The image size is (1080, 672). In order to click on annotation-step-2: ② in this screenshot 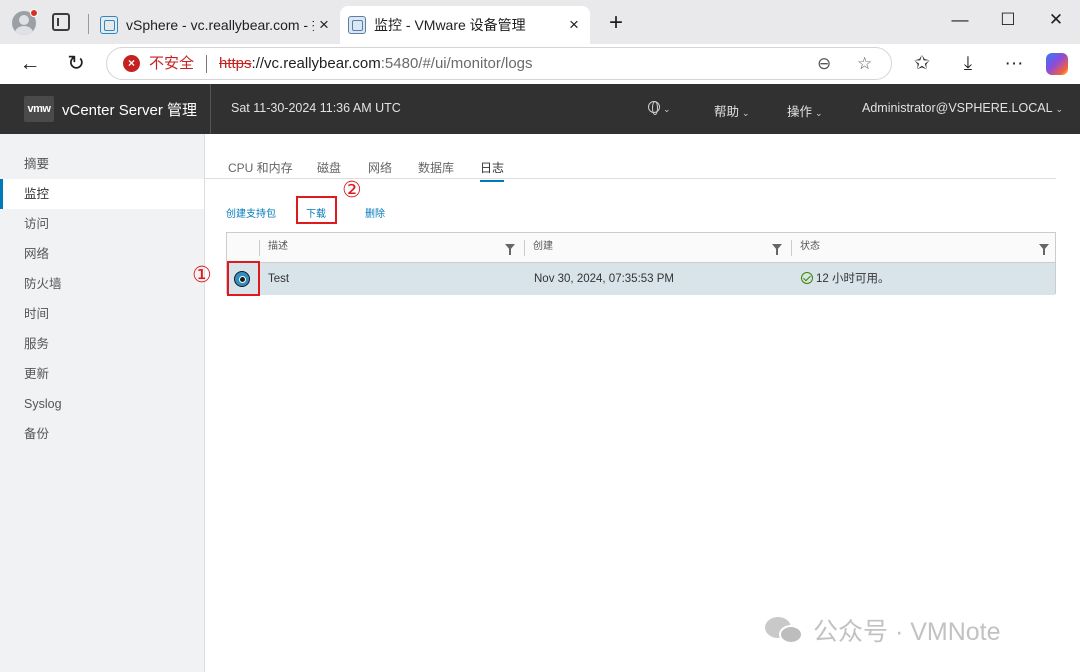, I will do `click(352, 189)`.